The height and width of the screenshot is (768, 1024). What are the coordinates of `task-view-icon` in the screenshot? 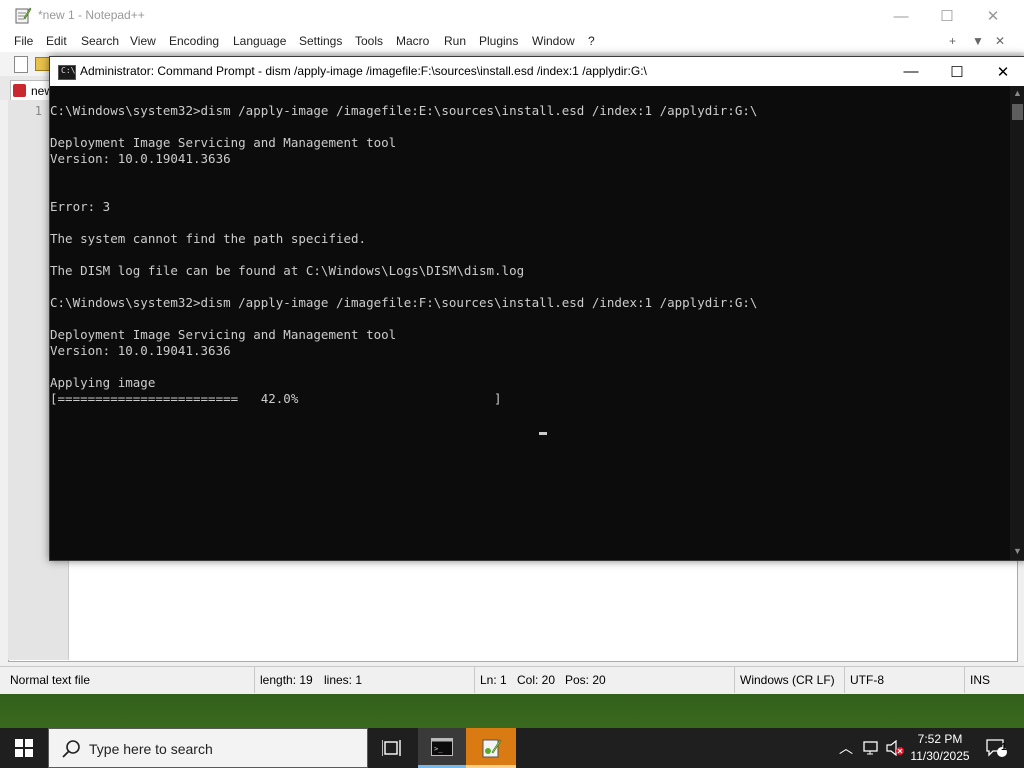 It's located at (391, 748).